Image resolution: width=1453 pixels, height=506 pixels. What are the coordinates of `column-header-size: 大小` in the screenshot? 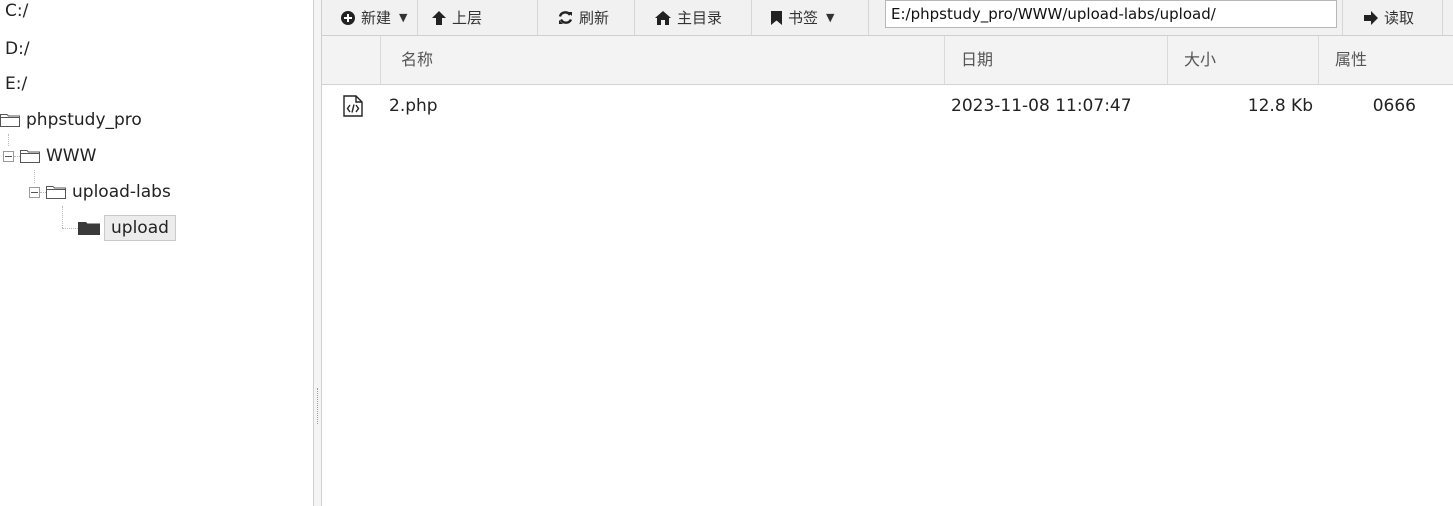 It's located at (1242, 60).